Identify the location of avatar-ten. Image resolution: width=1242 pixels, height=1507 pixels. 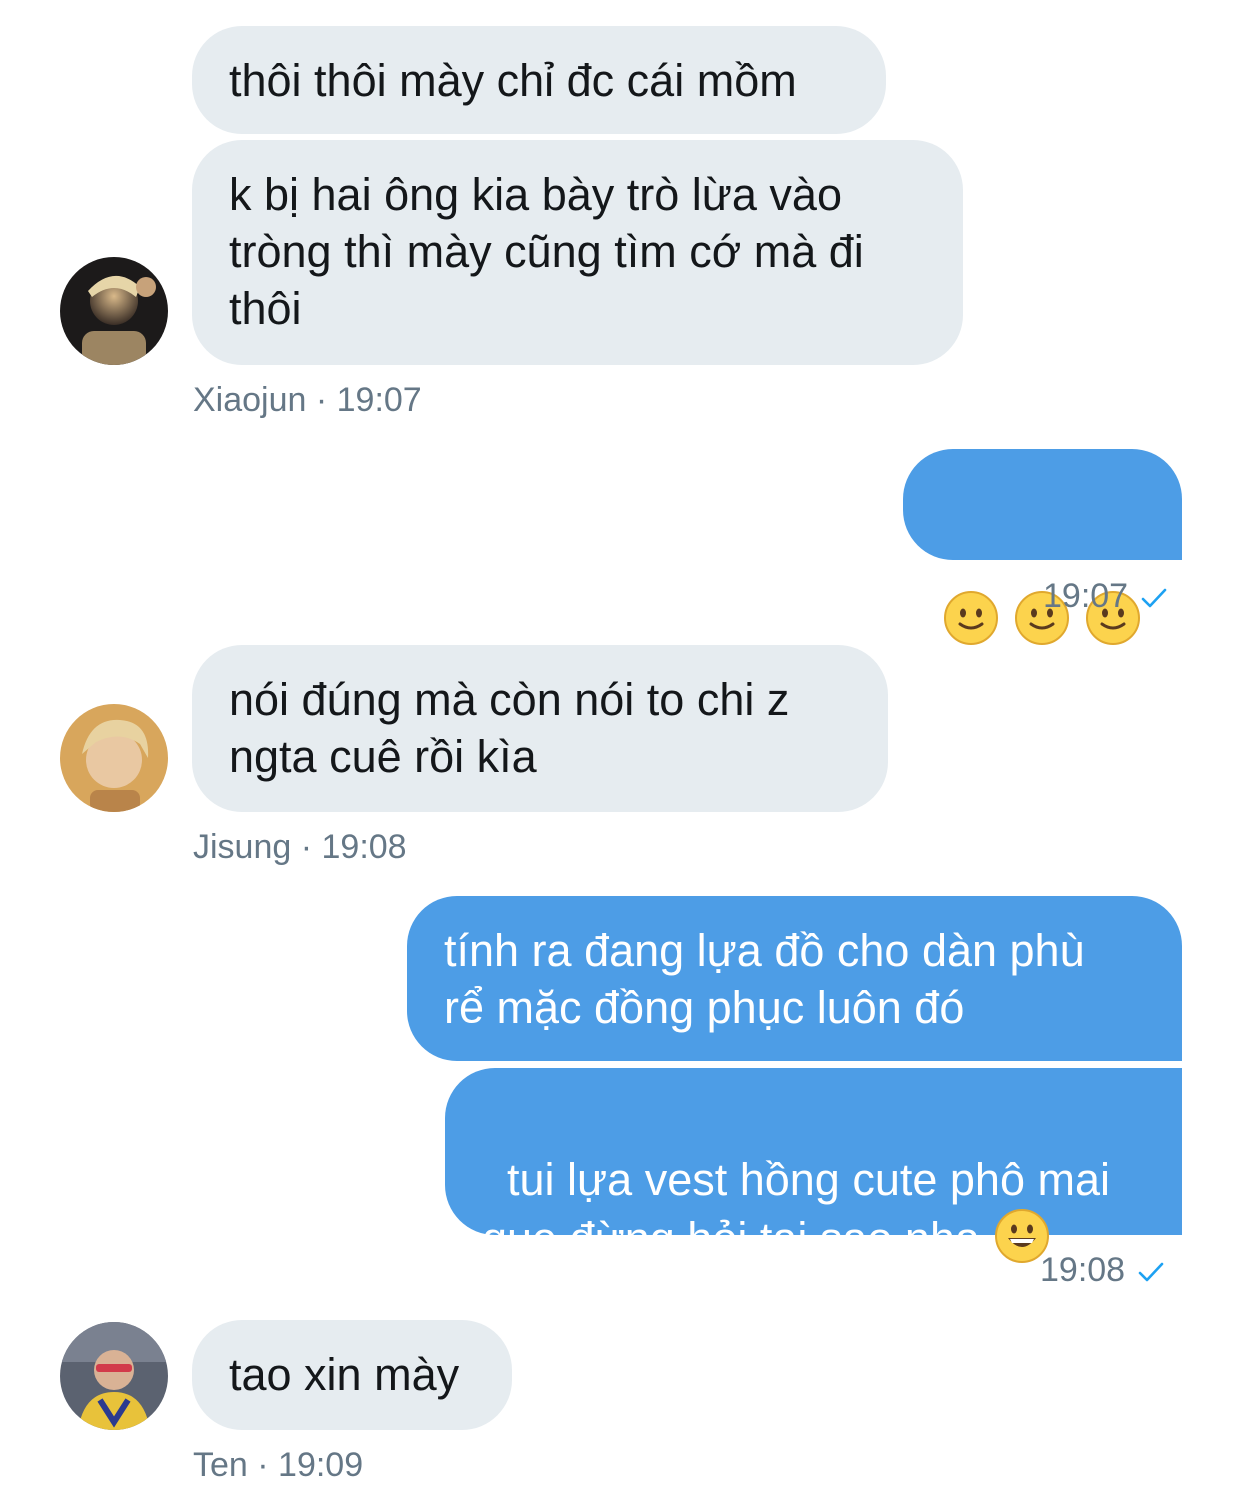
(114, 1376).